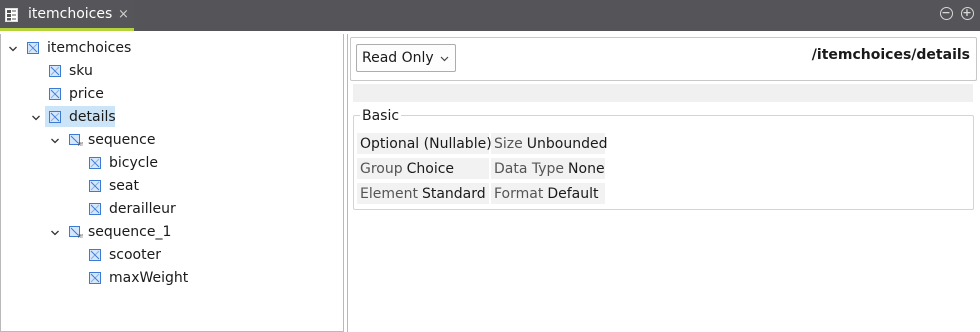 This screenshot has height=332, width=980. I want to click on prop-key: Data Type, so click(529, 168).